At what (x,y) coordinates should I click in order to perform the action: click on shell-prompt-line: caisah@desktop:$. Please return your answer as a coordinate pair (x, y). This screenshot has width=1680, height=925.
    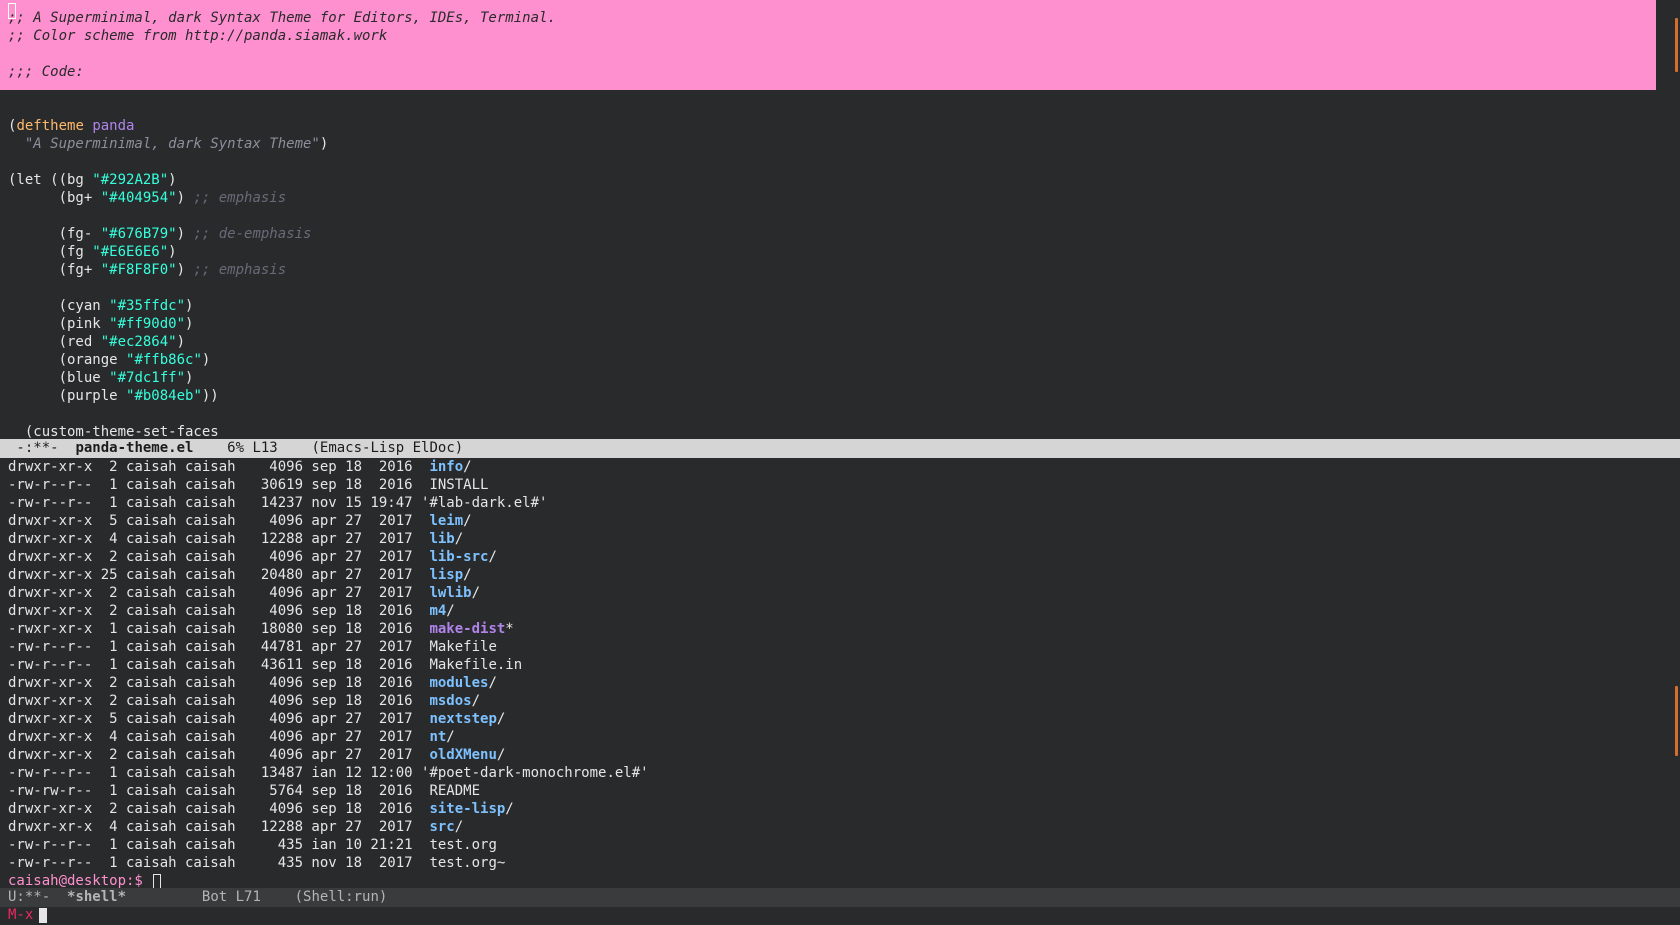
    Looking at the image, I should click on (840, 880).